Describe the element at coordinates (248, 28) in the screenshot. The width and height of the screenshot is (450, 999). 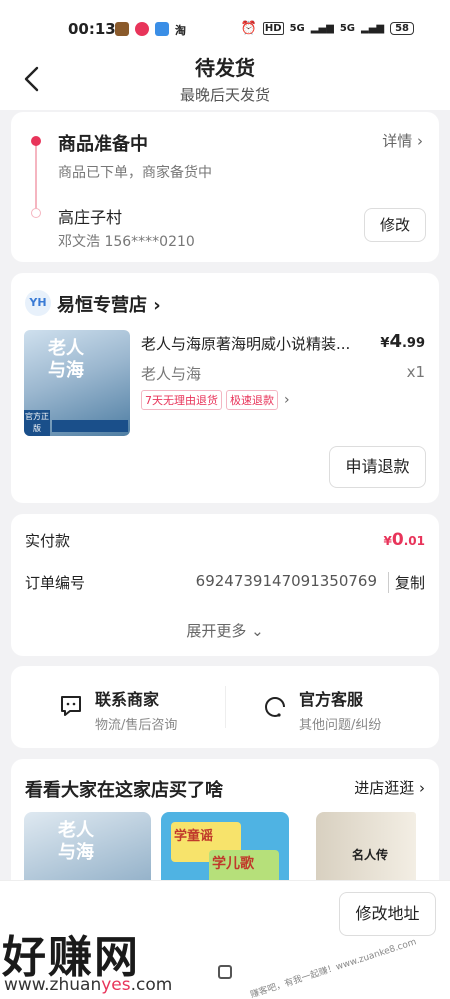
I see `alarm-icon: ⏰` at that location.